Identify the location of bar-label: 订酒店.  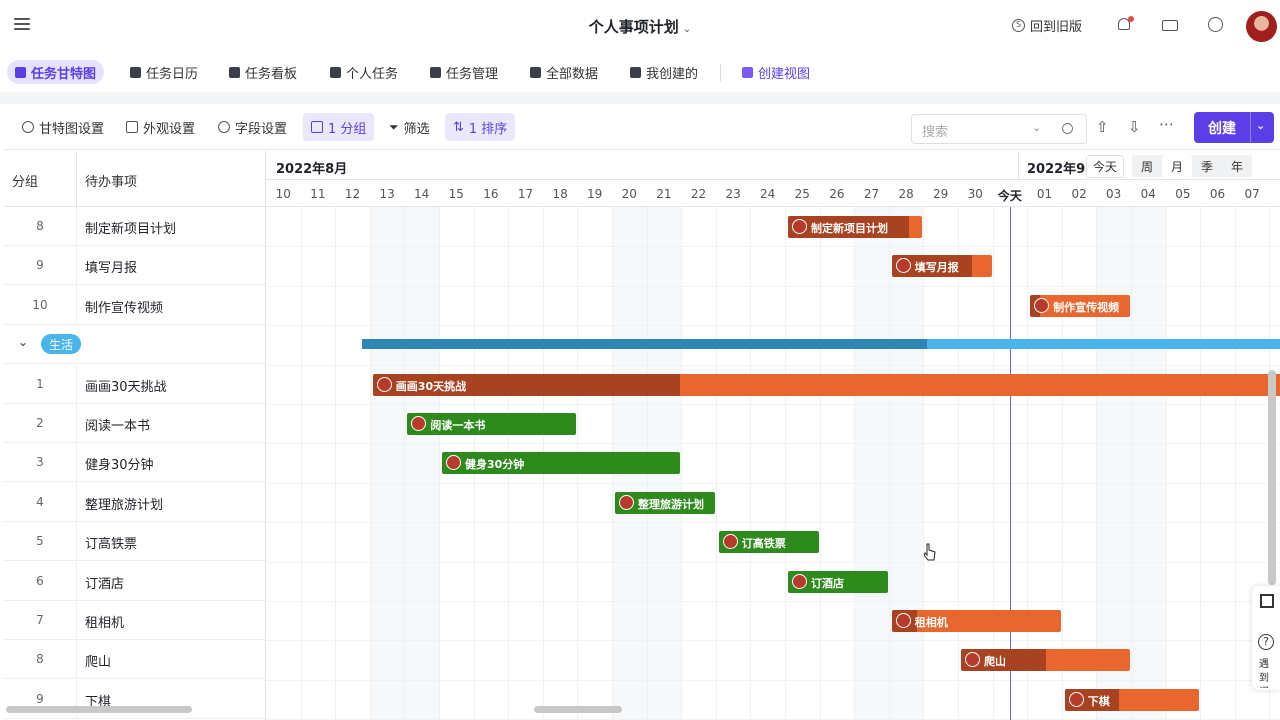
(827, 583).